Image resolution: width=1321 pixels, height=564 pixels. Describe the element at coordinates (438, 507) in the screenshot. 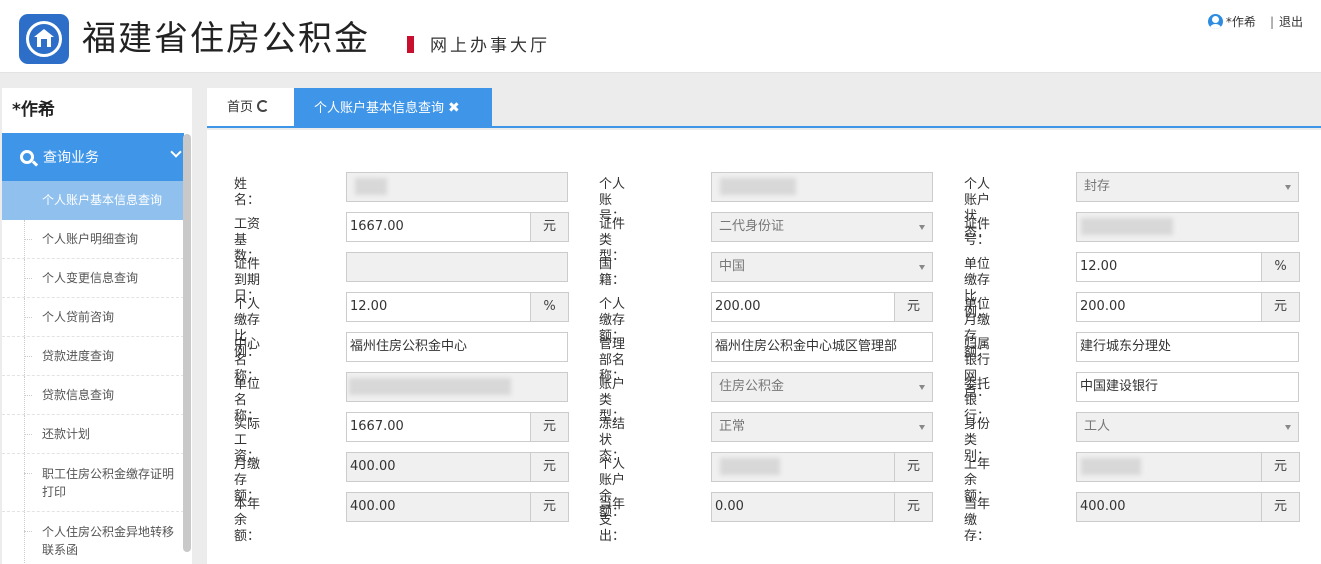

I see `year-balance-input: 400.00` at that location.